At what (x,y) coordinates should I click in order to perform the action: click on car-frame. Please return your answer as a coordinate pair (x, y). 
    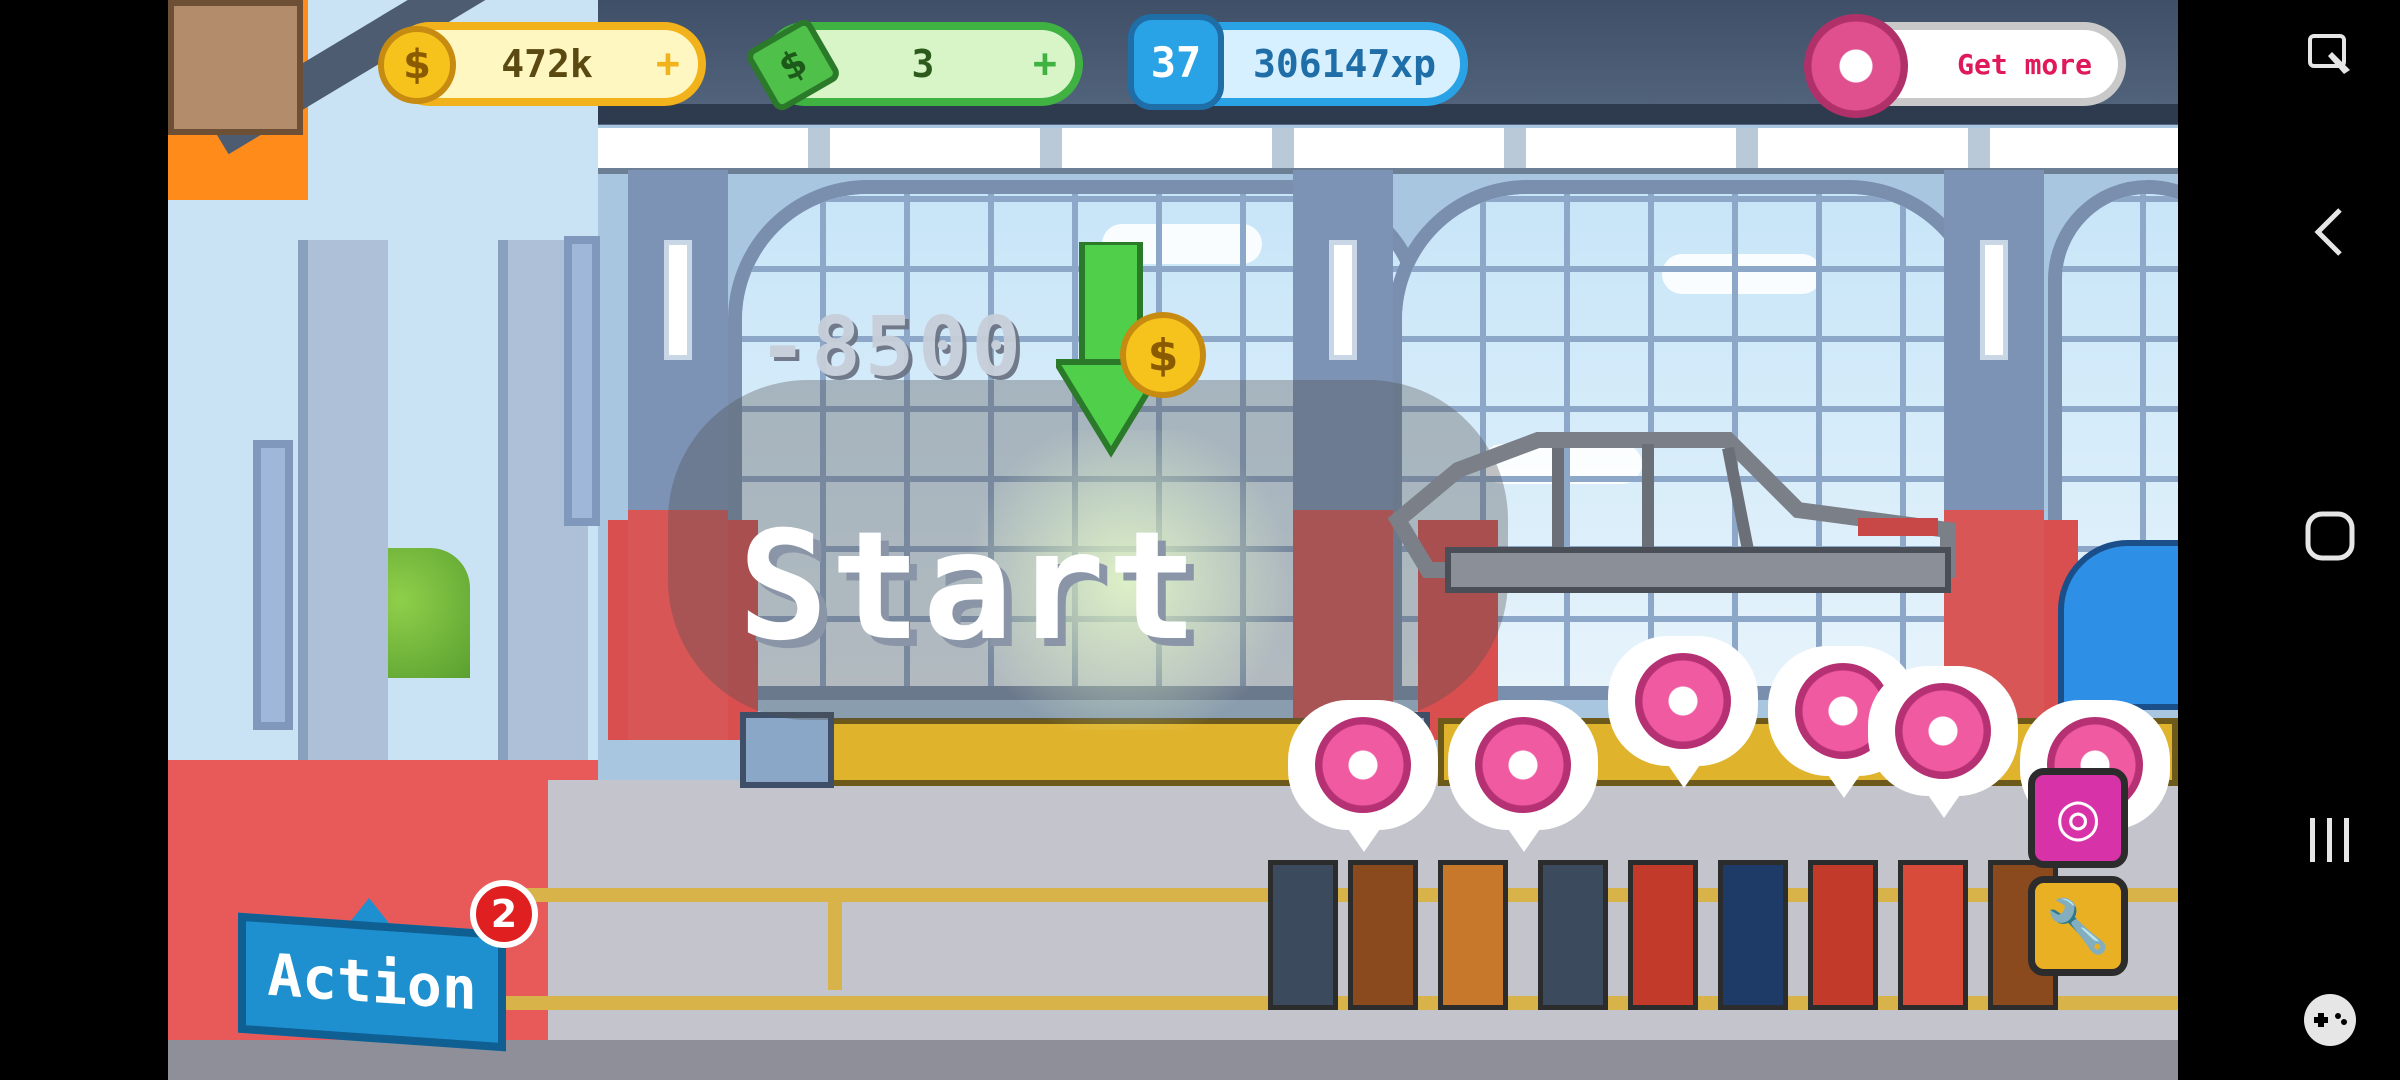
    Looking at the image, I should click on (1672, 512).